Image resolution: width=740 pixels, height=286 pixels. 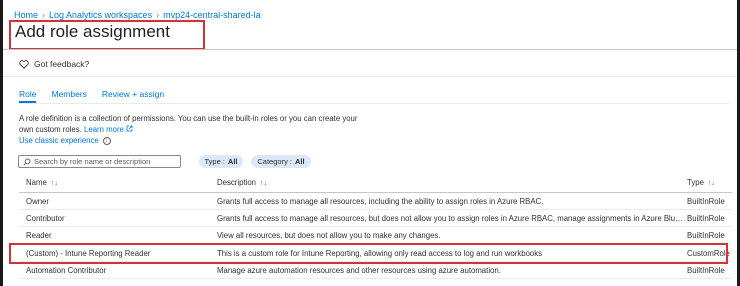 What do you see at coordinates (274, 161) in the screenshot?
I see `category-filter-label: Category :` at bounding box center [274, 161].